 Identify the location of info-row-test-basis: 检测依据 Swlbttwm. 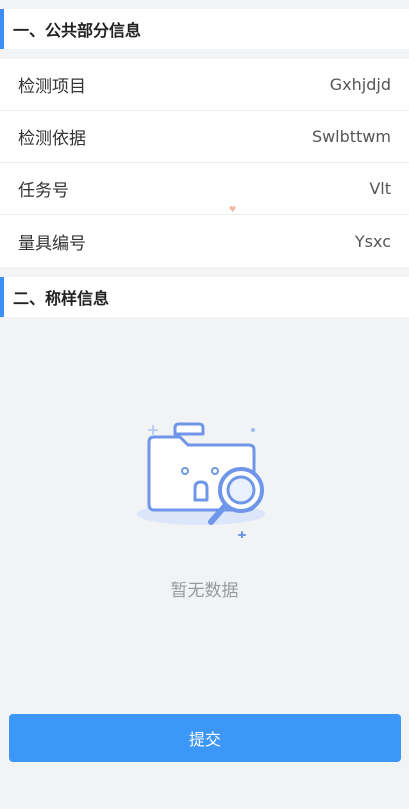
(204, 137).